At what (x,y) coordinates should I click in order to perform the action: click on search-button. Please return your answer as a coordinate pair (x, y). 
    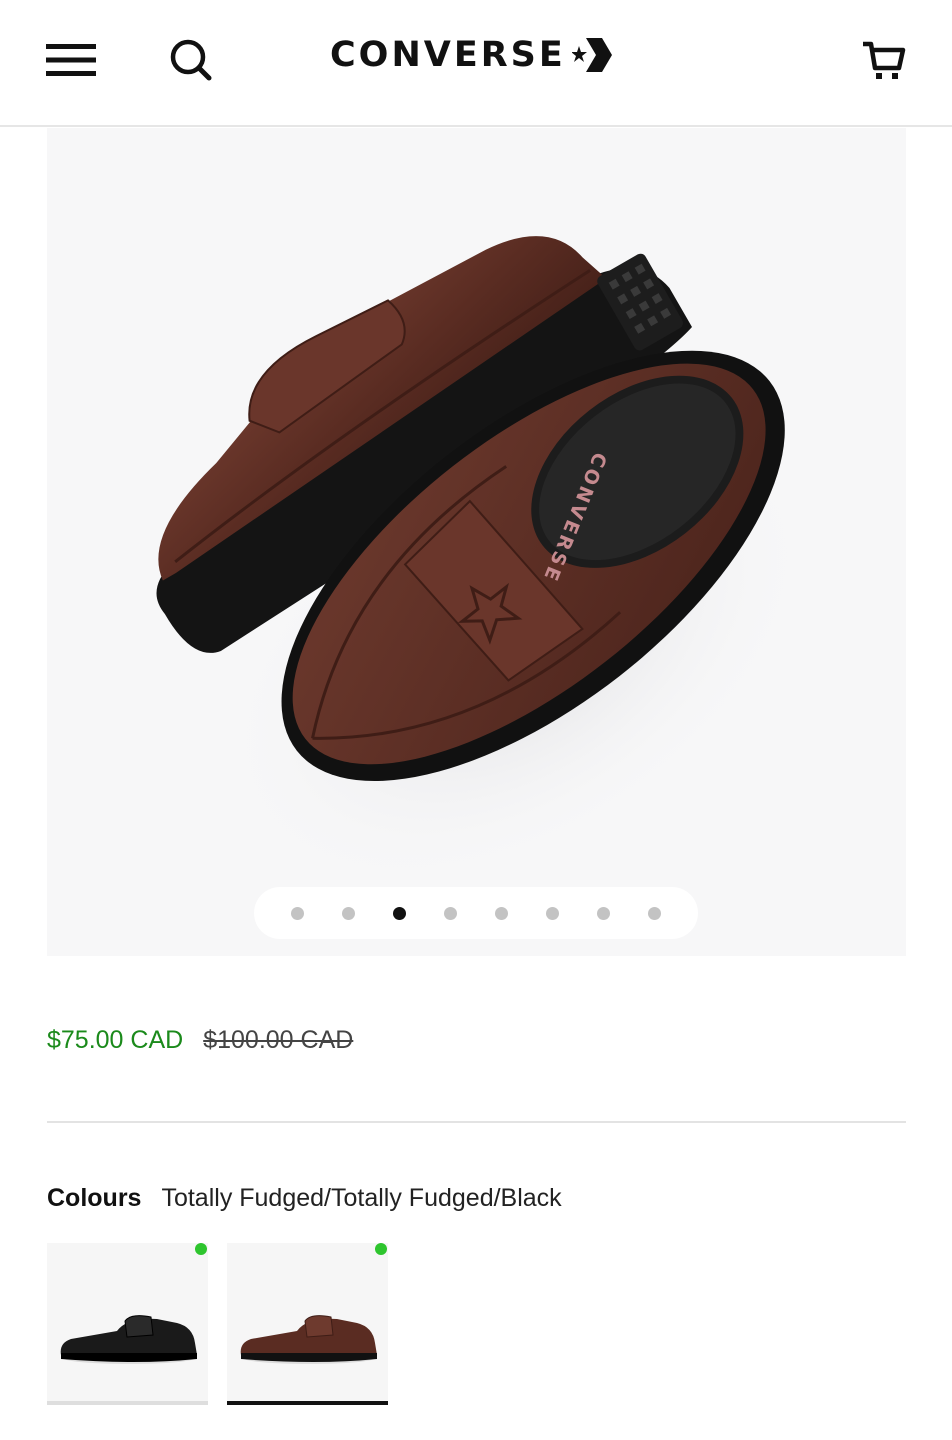
    Looking at the image, I should click on (191, 60).